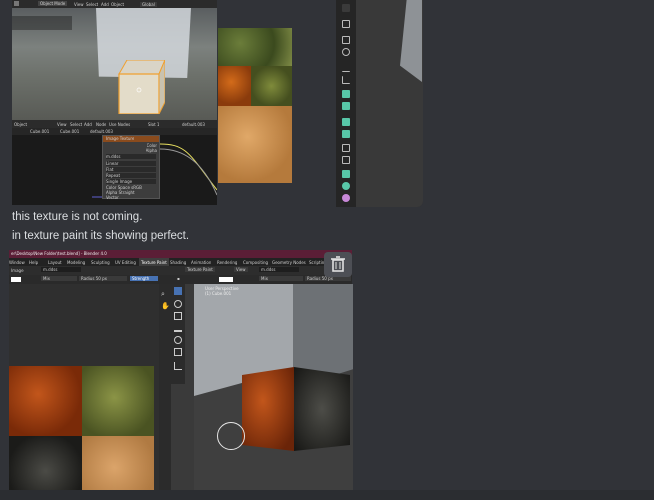 This screenshot has height=500, width=654. What do you see at coordinates (346, 174) in the screenshot?
I see `polybuild-icon` at bounding box center [346, 174].